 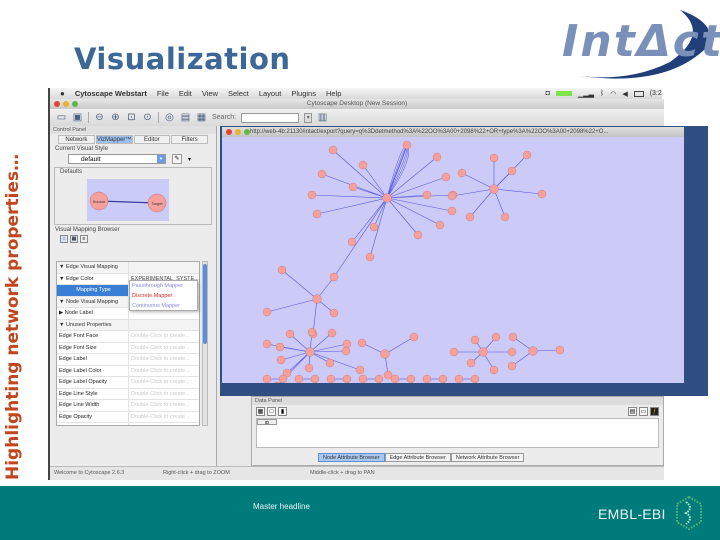 What do you see at coordinates (74, 239) in the screenshot?
I see `category-icon: ▦` at bounding box center [74, 239].